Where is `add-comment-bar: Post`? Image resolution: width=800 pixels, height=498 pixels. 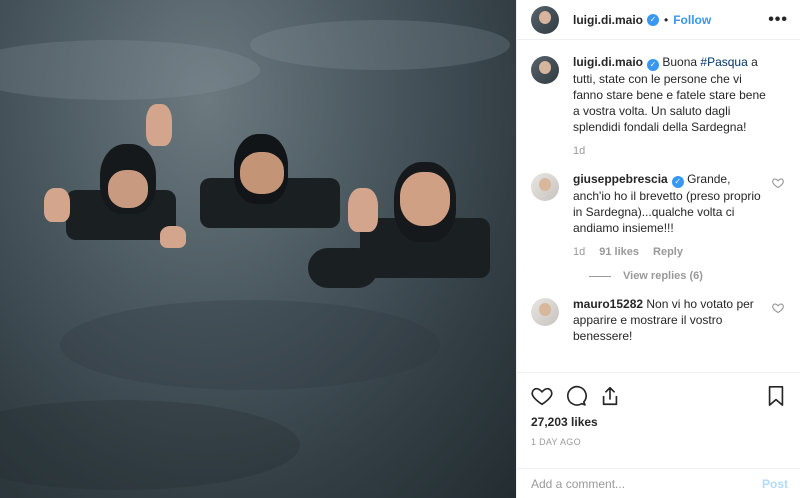
add-comment-bar: Post is located at coordinates (658, 483).